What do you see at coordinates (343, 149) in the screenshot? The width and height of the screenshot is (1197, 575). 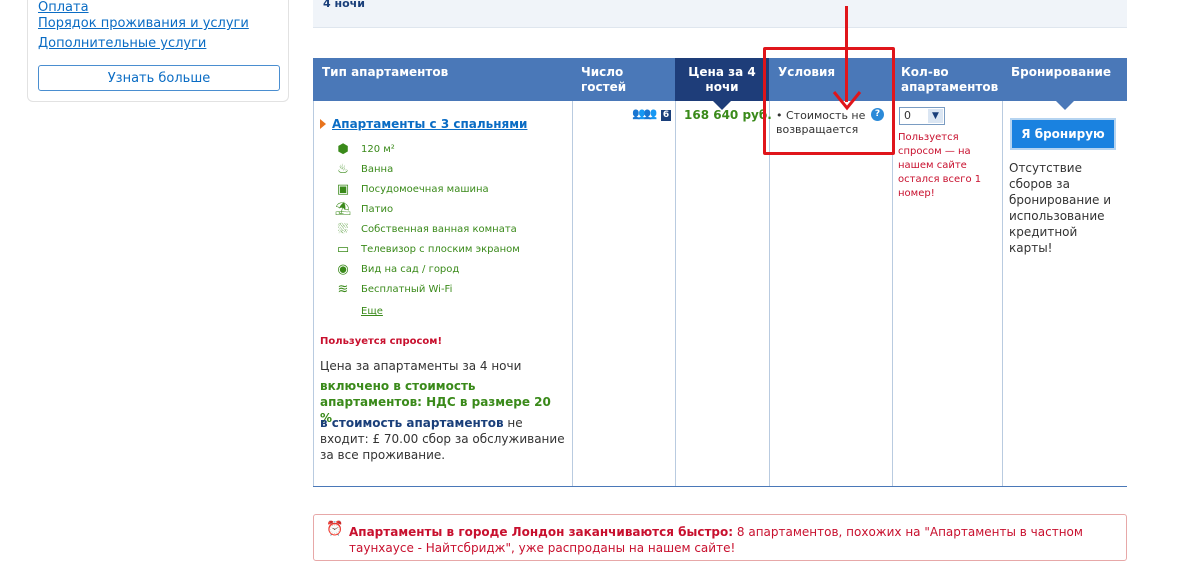 I see `area-icon: ⬢` at bounding box center [343, 149].